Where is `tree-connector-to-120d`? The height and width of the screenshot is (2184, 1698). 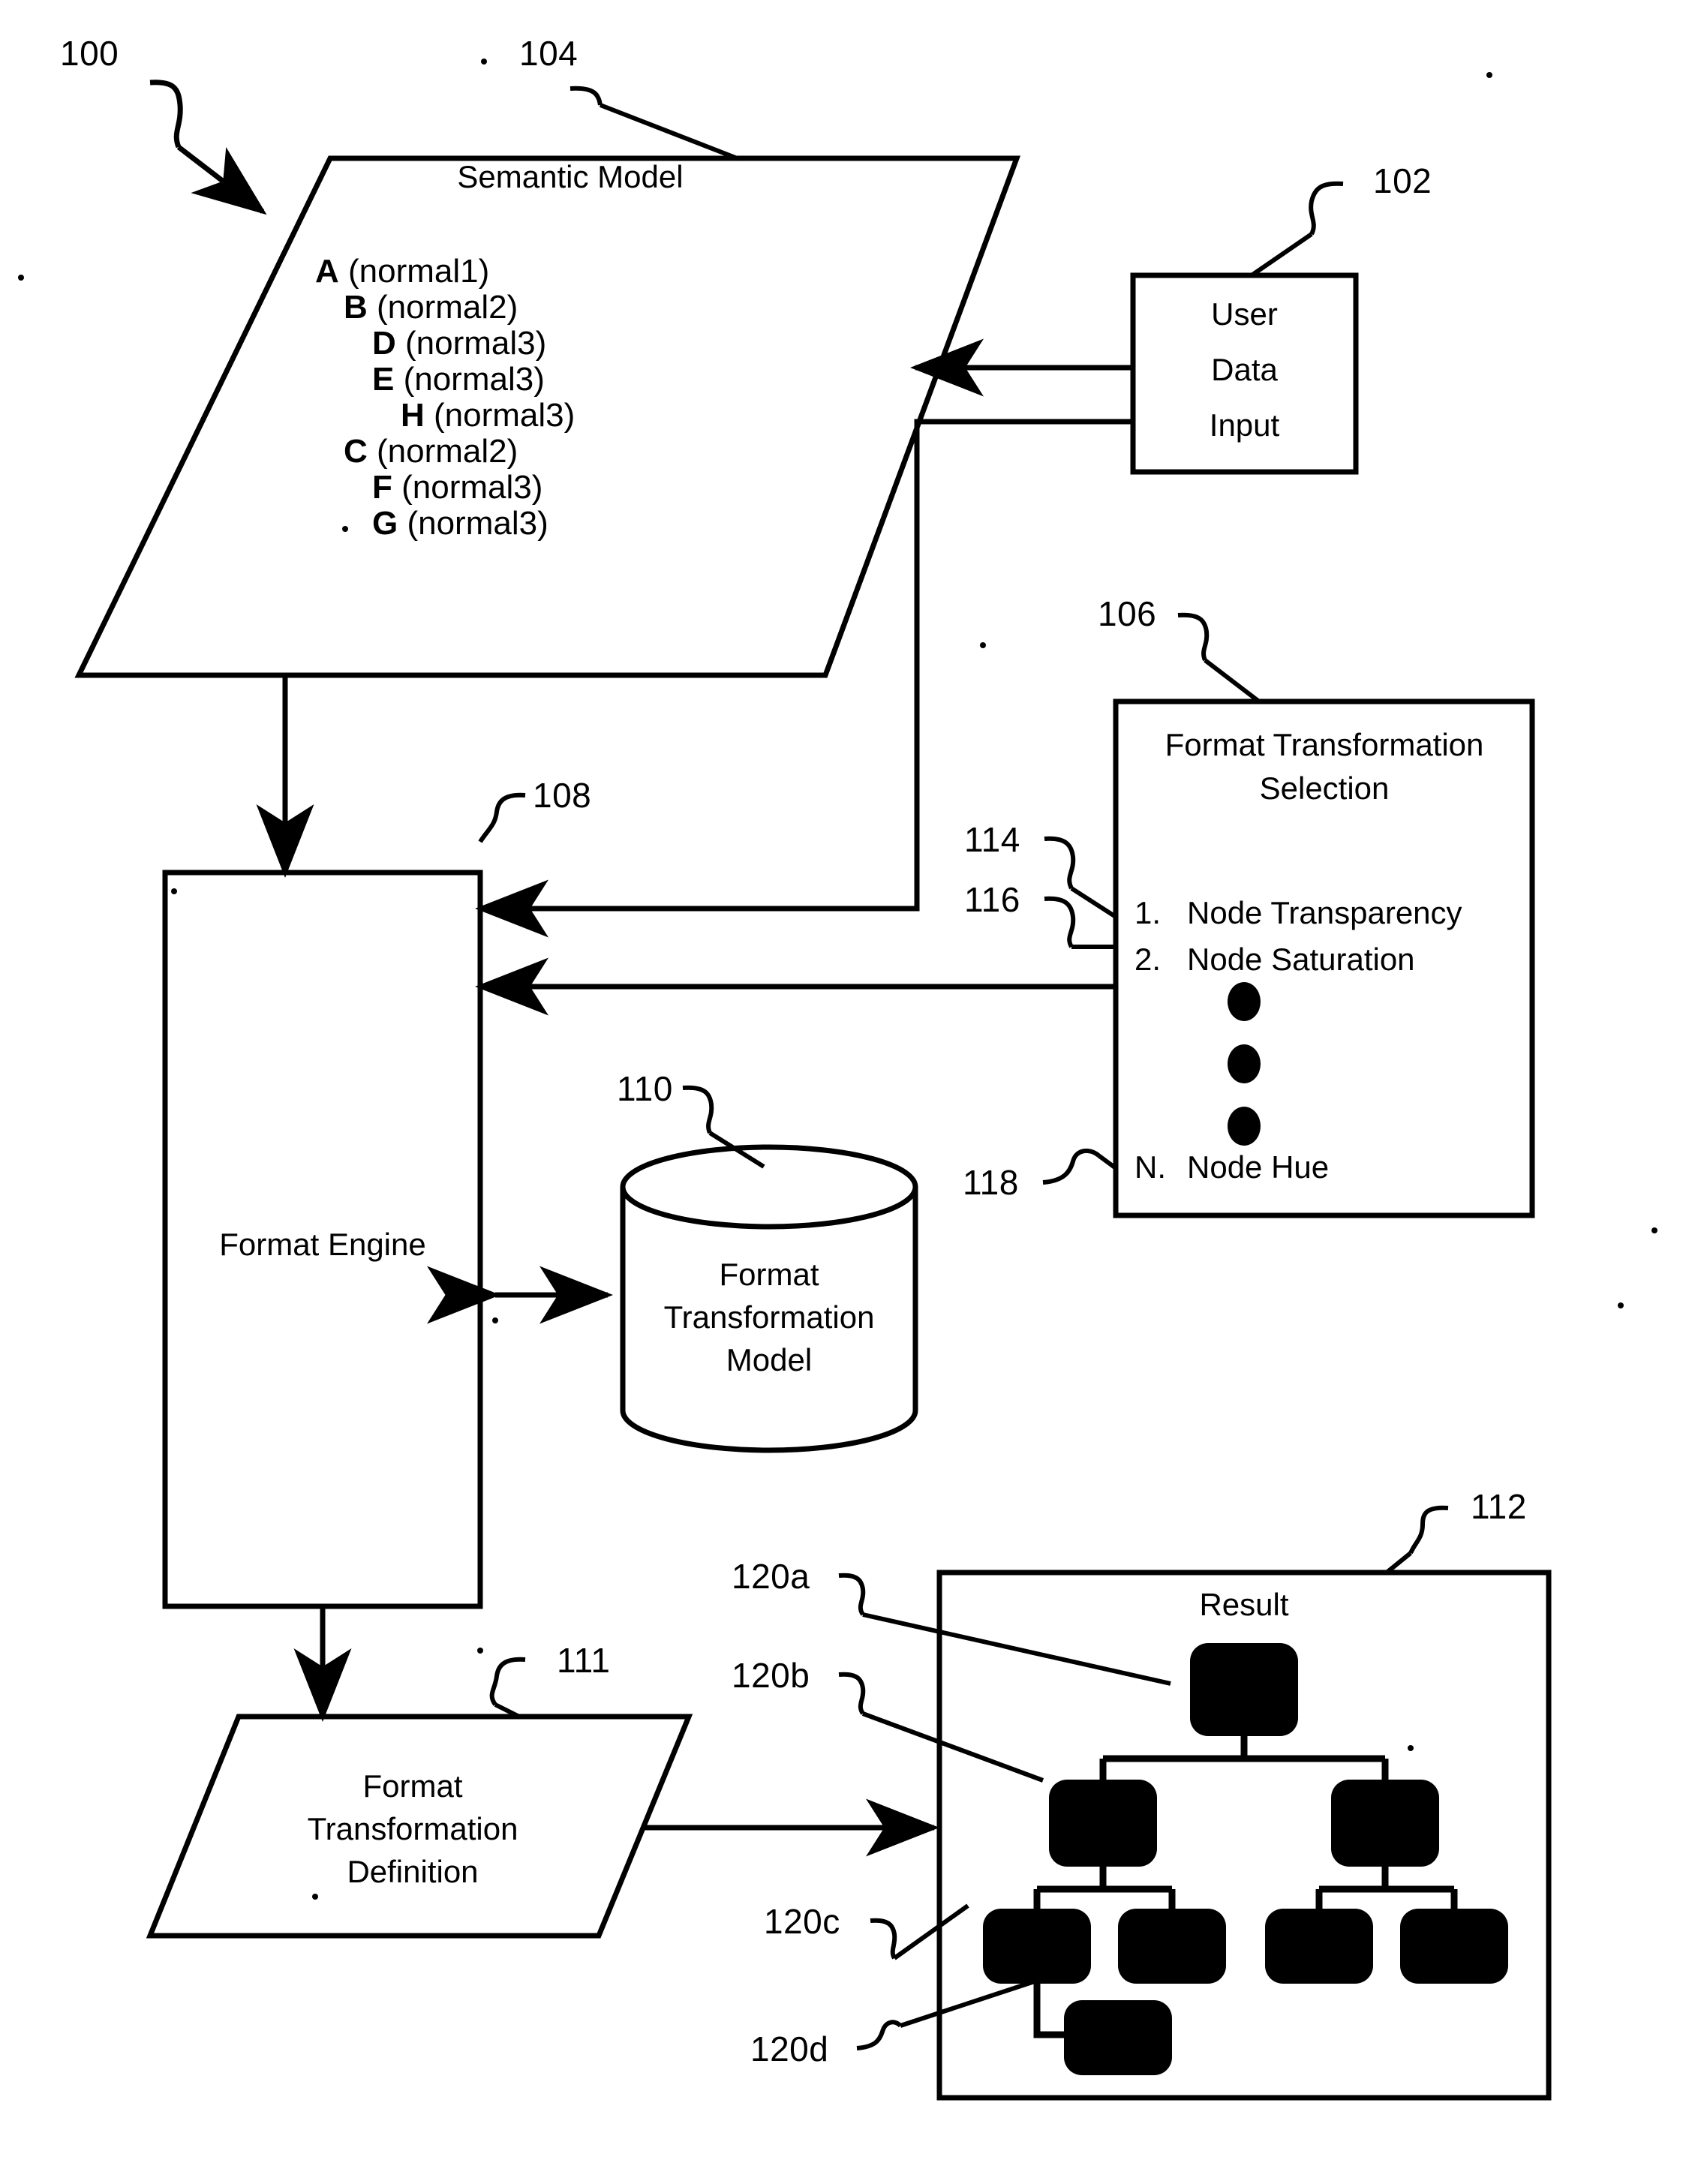
tree-connector-to-120d is located at coordinates (1049, 2009).